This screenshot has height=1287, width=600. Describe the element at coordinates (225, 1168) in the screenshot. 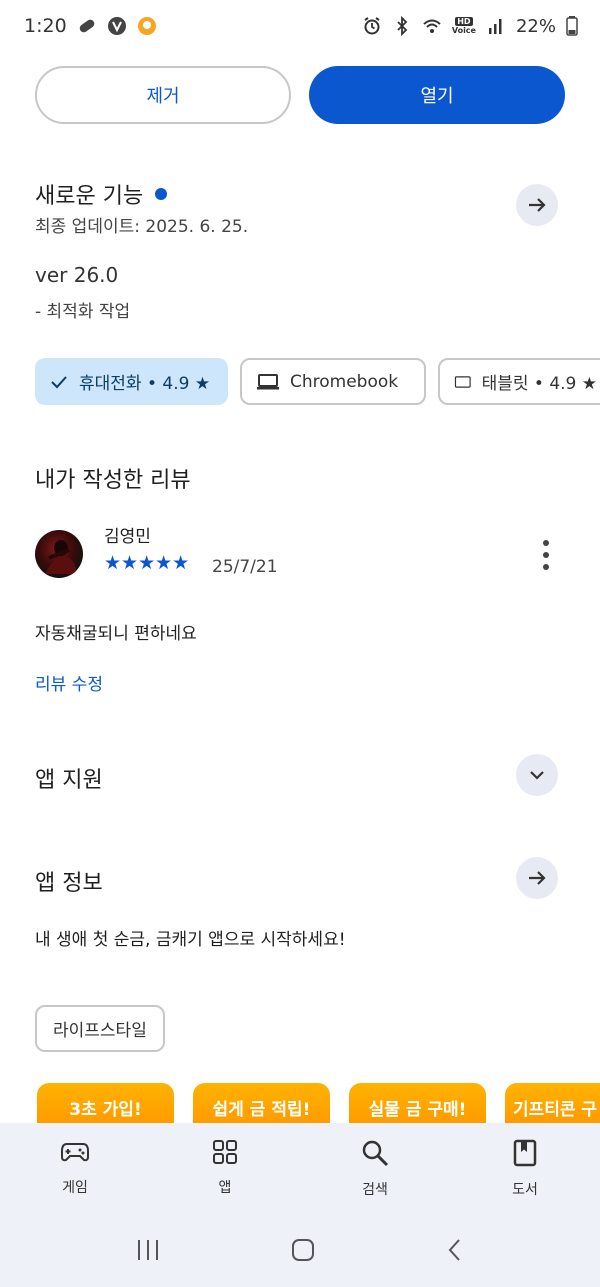

I see `nav-apps: 앱` at that location.